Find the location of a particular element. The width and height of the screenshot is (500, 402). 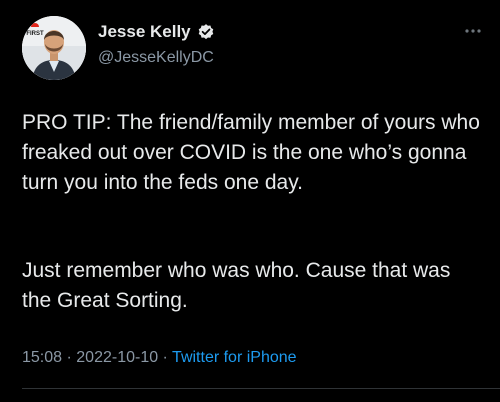

divider is located at coordinates (261, 388).